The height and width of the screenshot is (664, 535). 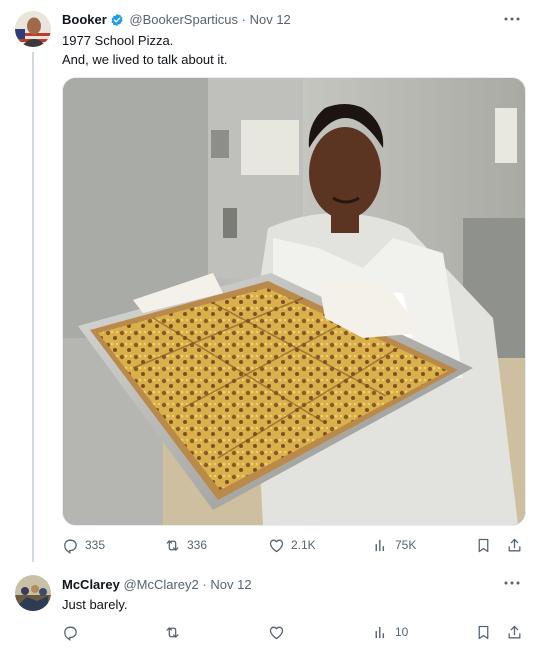 I want to click on reply-text: Just barely., so click(x=95, y=604).